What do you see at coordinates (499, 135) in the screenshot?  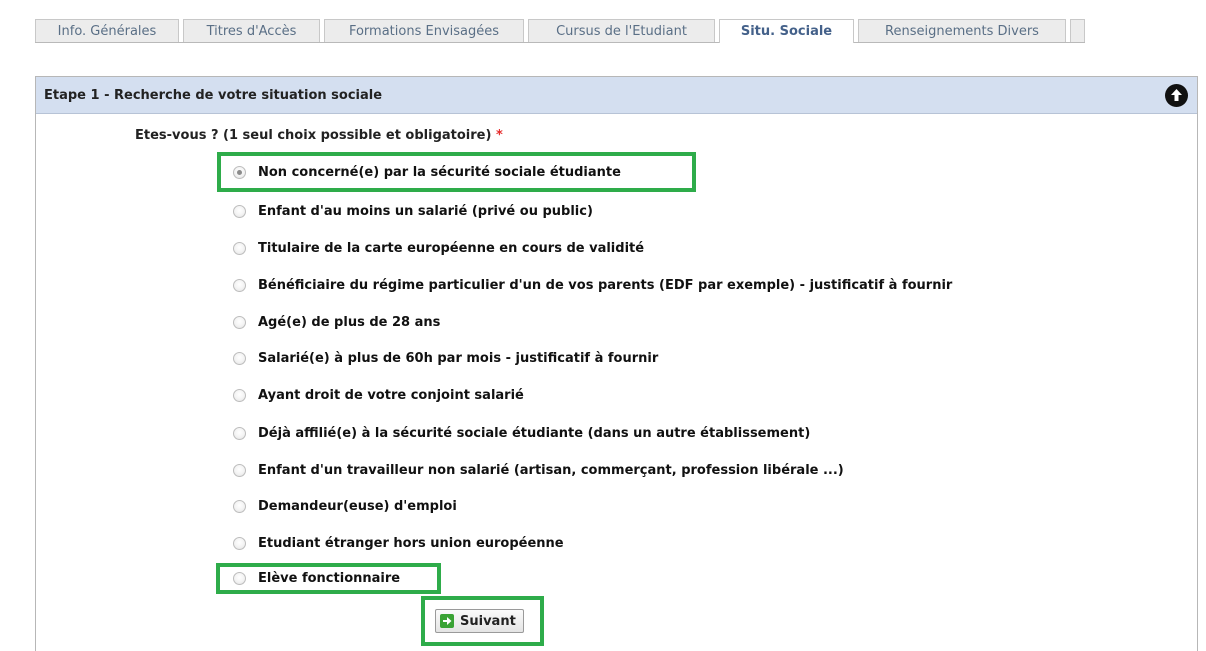 I see `required-marker: *` at bounding box center [499, 135].